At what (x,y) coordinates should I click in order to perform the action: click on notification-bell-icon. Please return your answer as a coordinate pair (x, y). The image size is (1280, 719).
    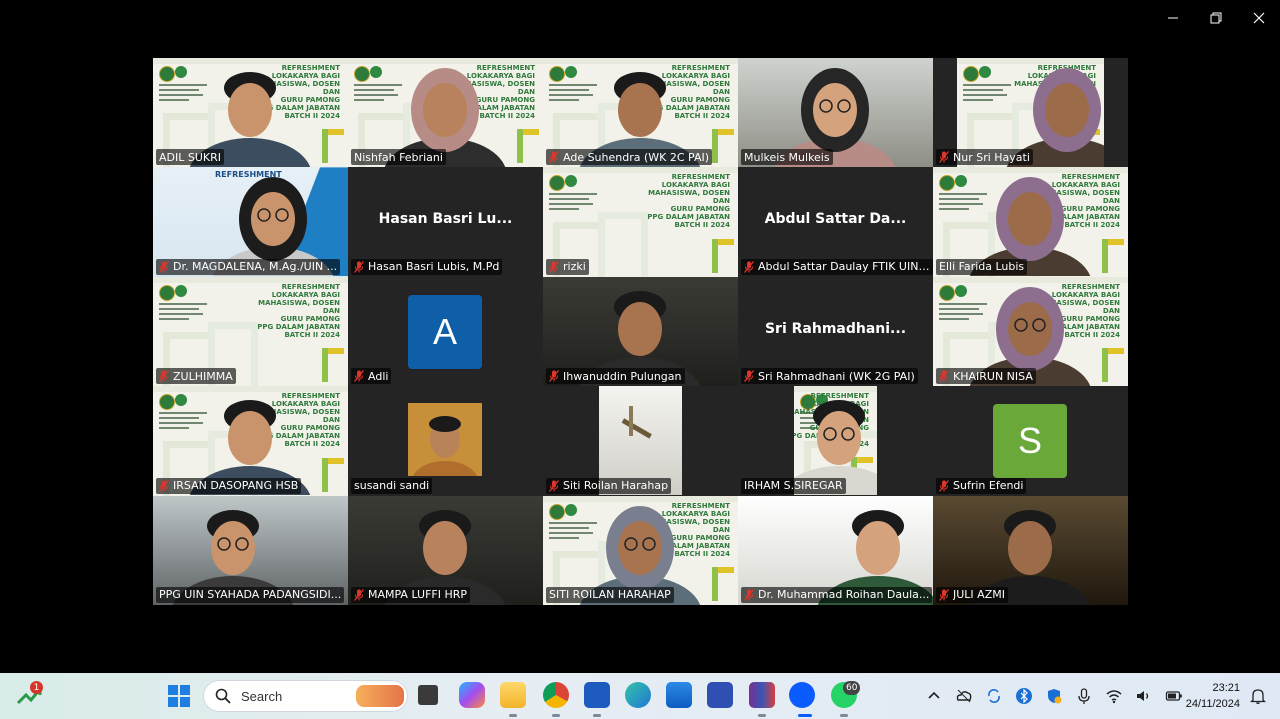
    Looking at the image, I should click on (1258, 696).